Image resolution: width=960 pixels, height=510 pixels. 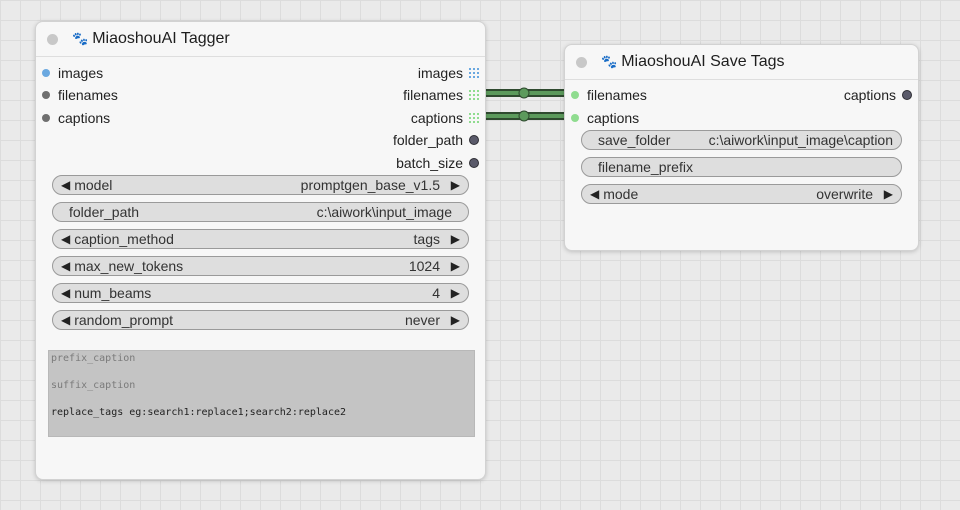 I want to click on save-tags-node-title: MiaoshouAI Save Tags, so click(x=703, y=61).